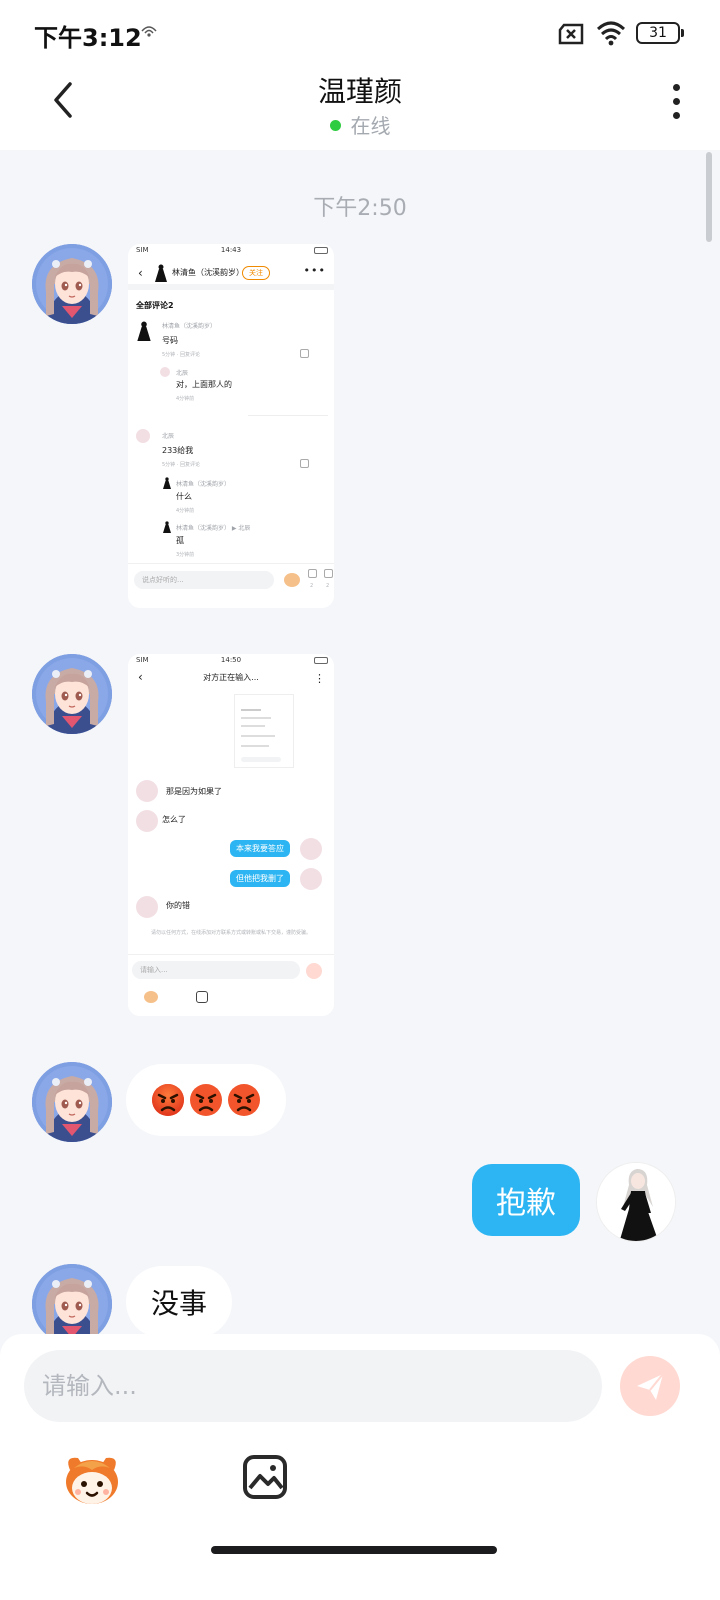  Describe the element at coordinates (320, 678) in the screenshot. I see `mini-more-icon: ⋮` at that location.